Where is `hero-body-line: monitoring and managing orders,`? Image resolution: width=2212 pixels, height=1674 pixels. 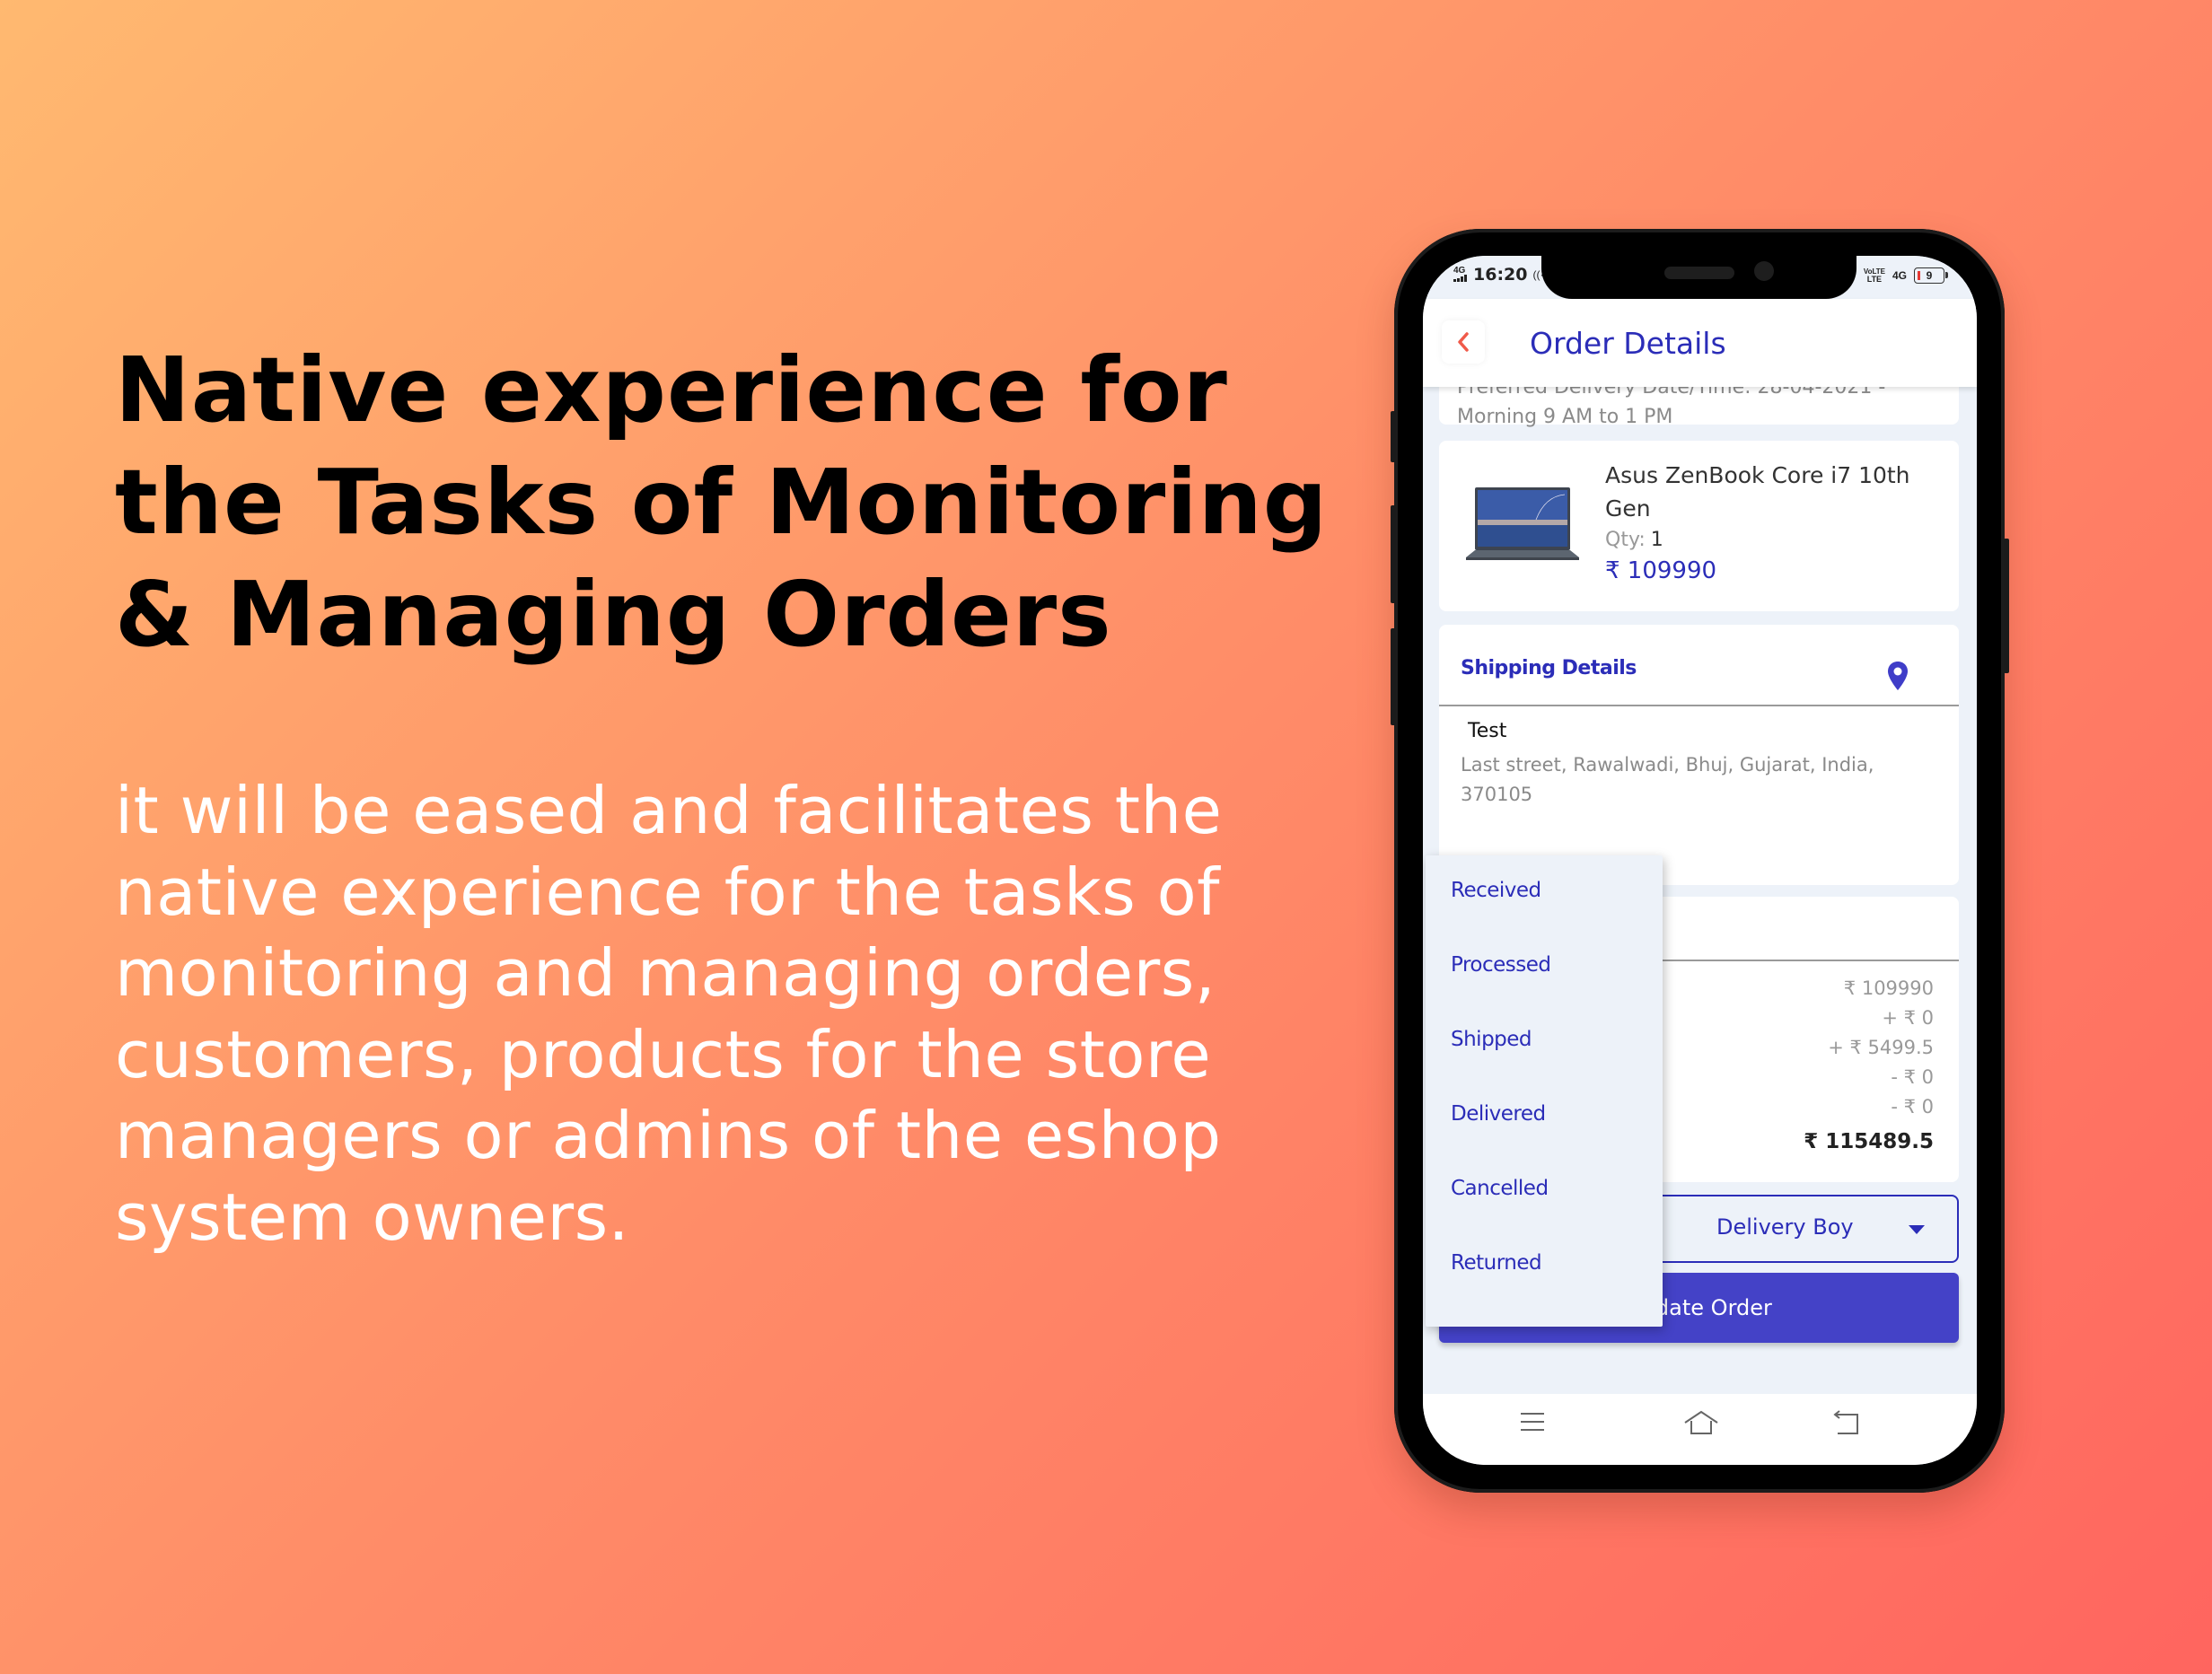 hero-body-line: monitoring and managing orders, is located at coordinates (665, 973).